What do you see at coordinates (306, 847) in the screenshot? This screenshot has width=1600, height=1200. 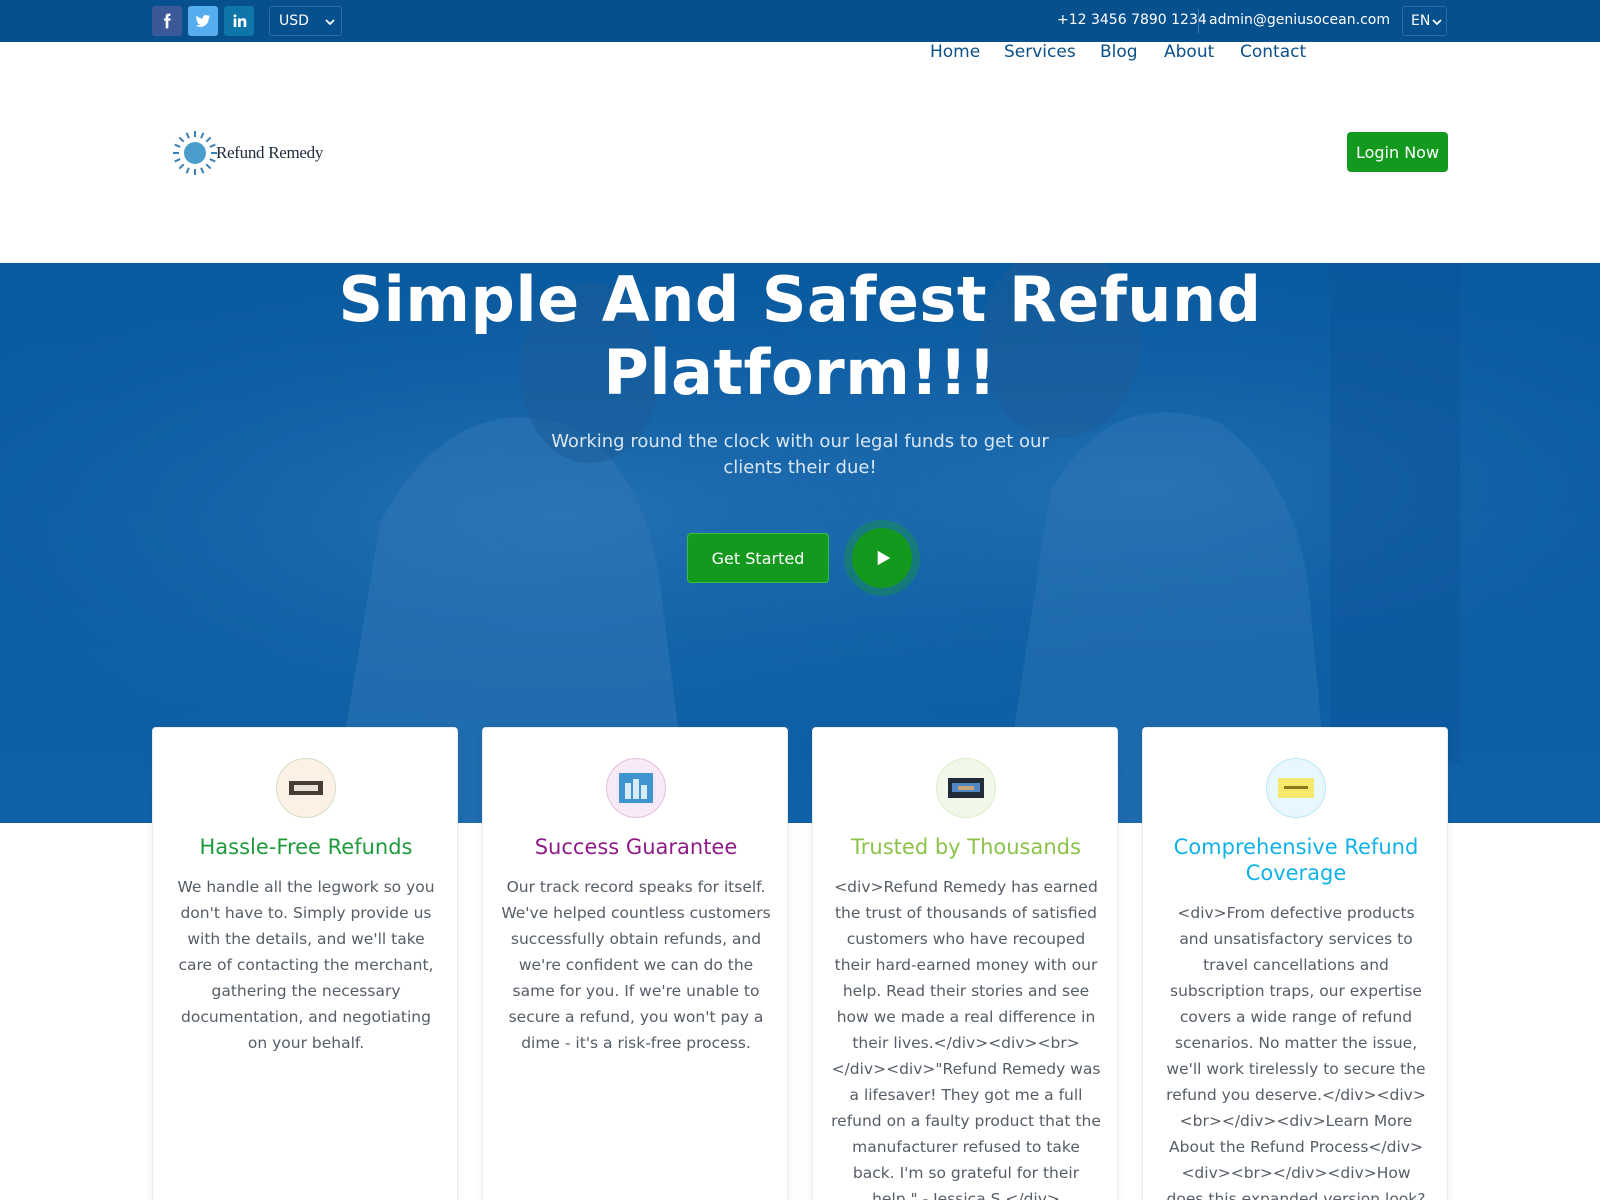 I see `card-title: Hassle-Free Refunds` at bounding box center [306, 847].